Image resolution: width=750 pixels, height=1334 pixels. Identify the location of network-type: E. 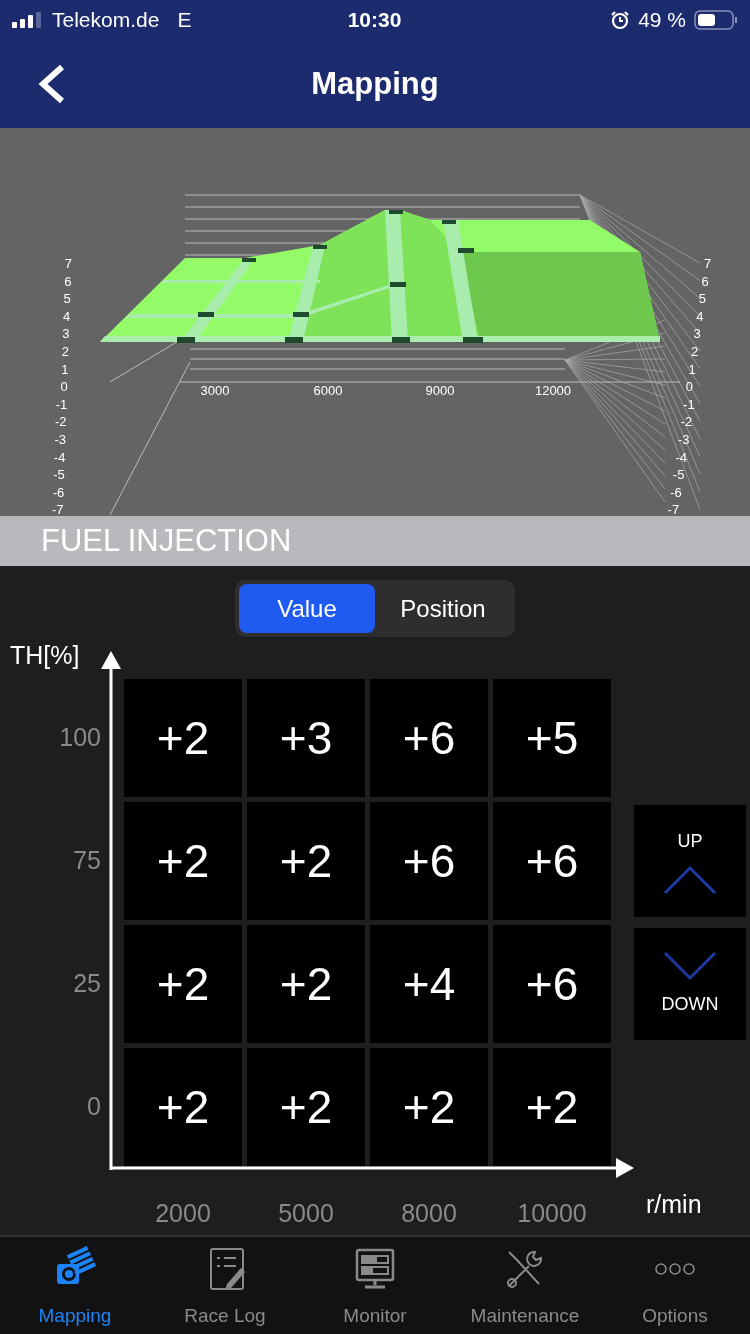
(184, 20).